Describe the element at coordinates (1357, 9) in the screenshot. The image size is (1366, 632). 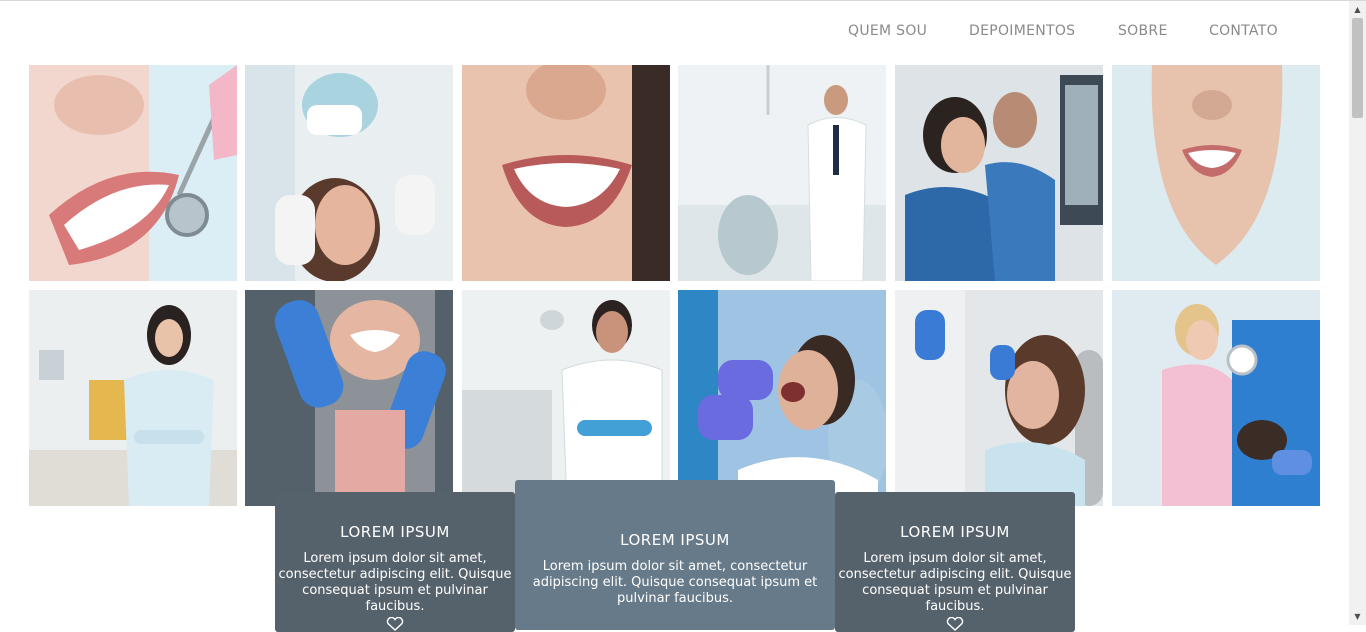
I see `scroll-up-arrow-icon: ▲` at that location.